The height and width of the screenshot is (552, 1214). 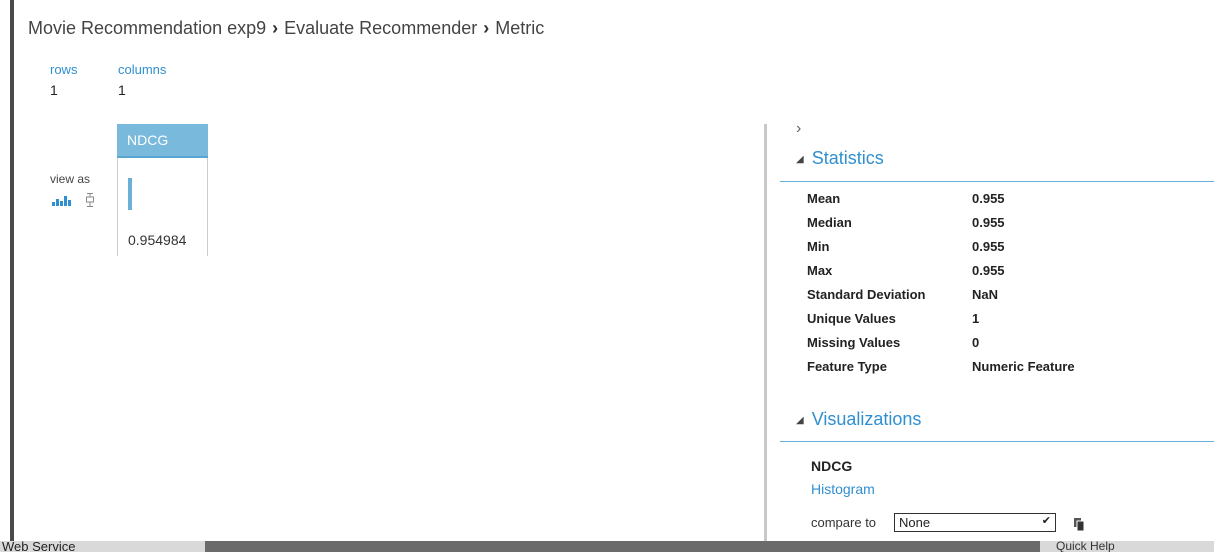 What do you see at coordinates (854, 342) in the screenshot?
I see `stat-label: Missing Values` at bounding box center [854, 342].